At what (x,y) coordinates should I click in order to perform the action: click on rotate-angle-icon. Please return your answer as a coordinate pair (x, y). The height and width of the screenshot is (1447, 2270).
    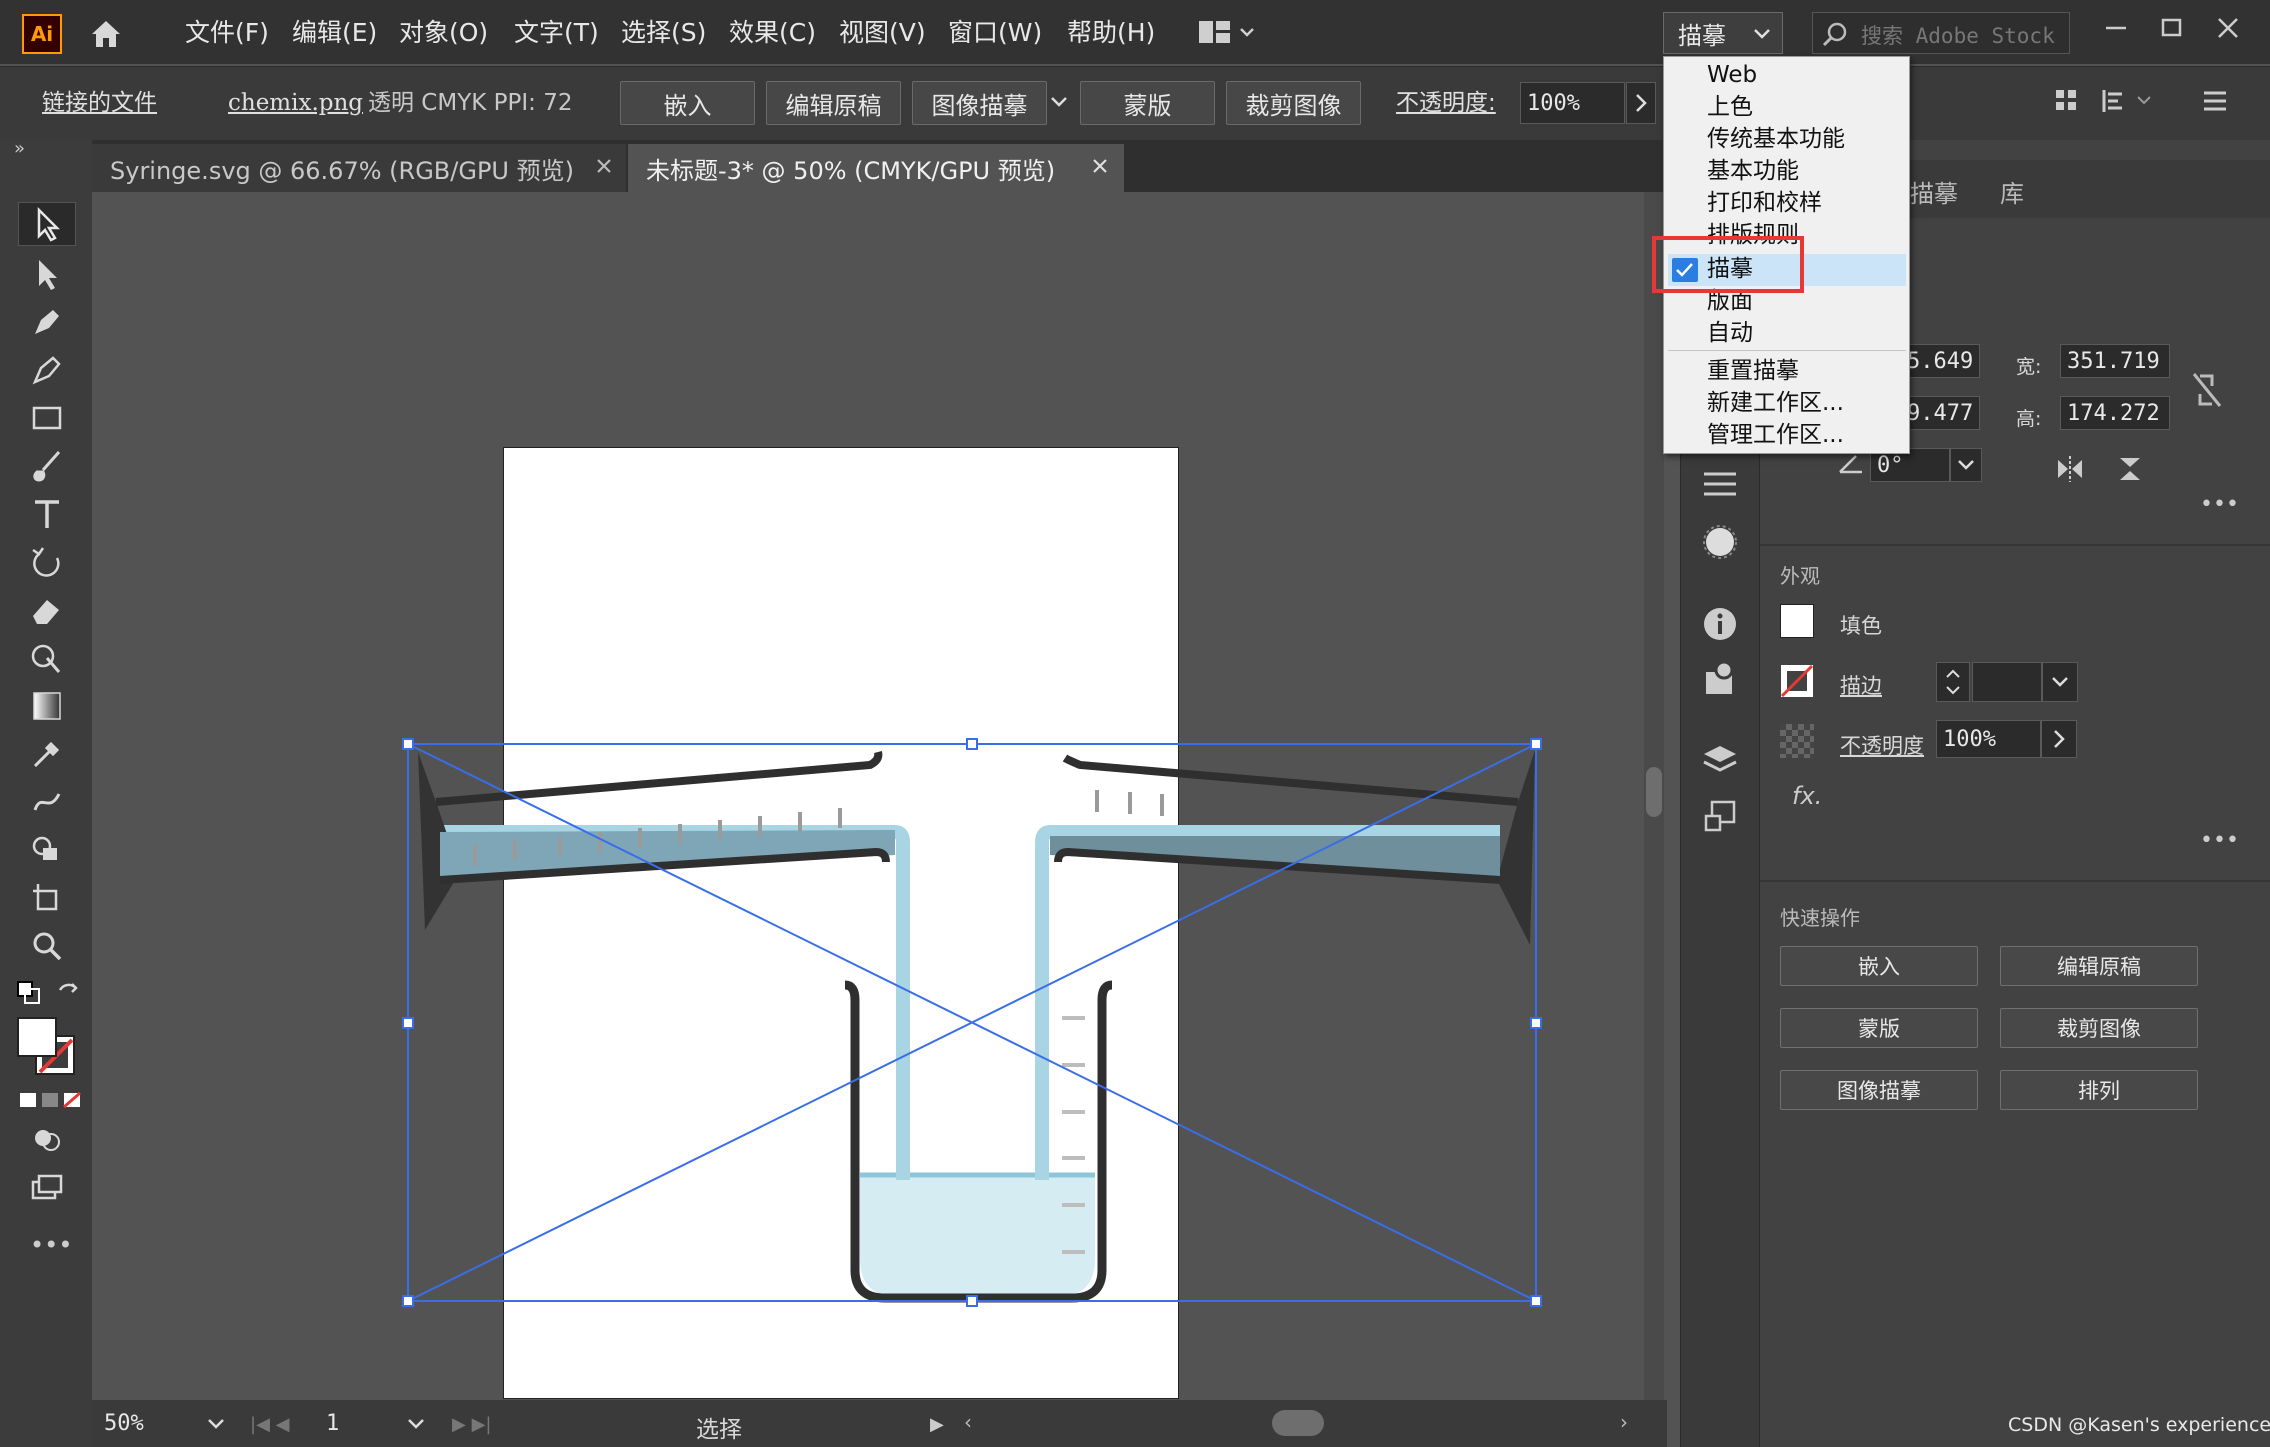
    Looking at the image, I should click on (1851, 464).